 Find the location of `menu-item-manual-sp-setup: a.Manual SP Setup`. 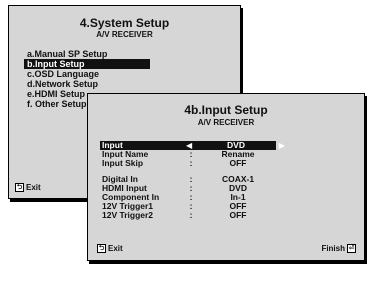

menu-item-manual-sp-setup: a.Manual SP Setup is located at coordinates (87, 54).